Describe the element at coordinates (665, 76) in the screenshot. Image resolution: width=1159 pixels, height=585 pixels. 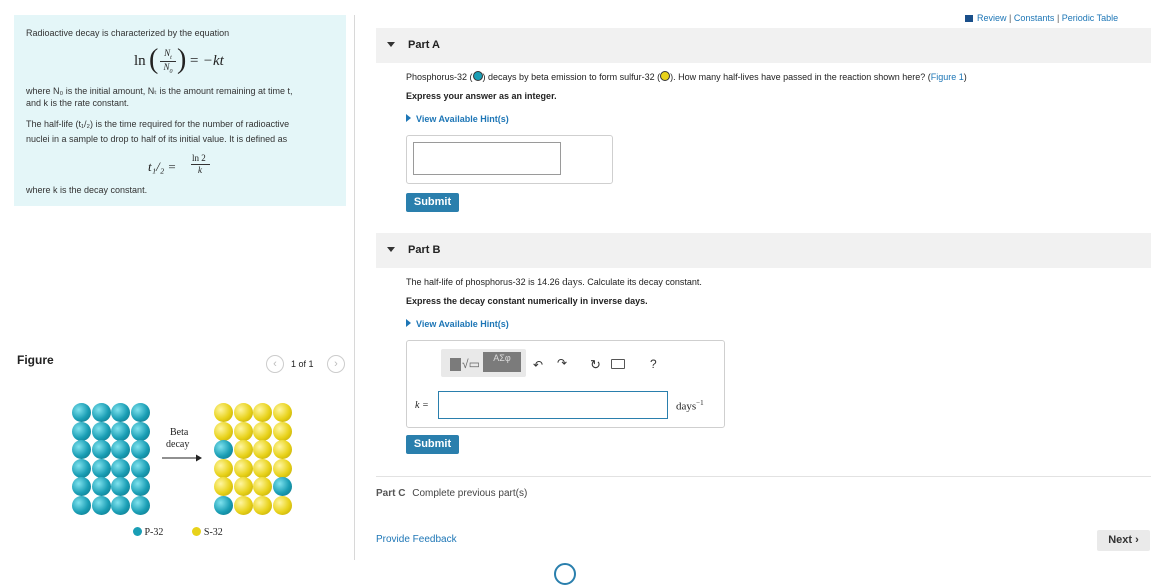
I see `s32-ball-icon` at that location.